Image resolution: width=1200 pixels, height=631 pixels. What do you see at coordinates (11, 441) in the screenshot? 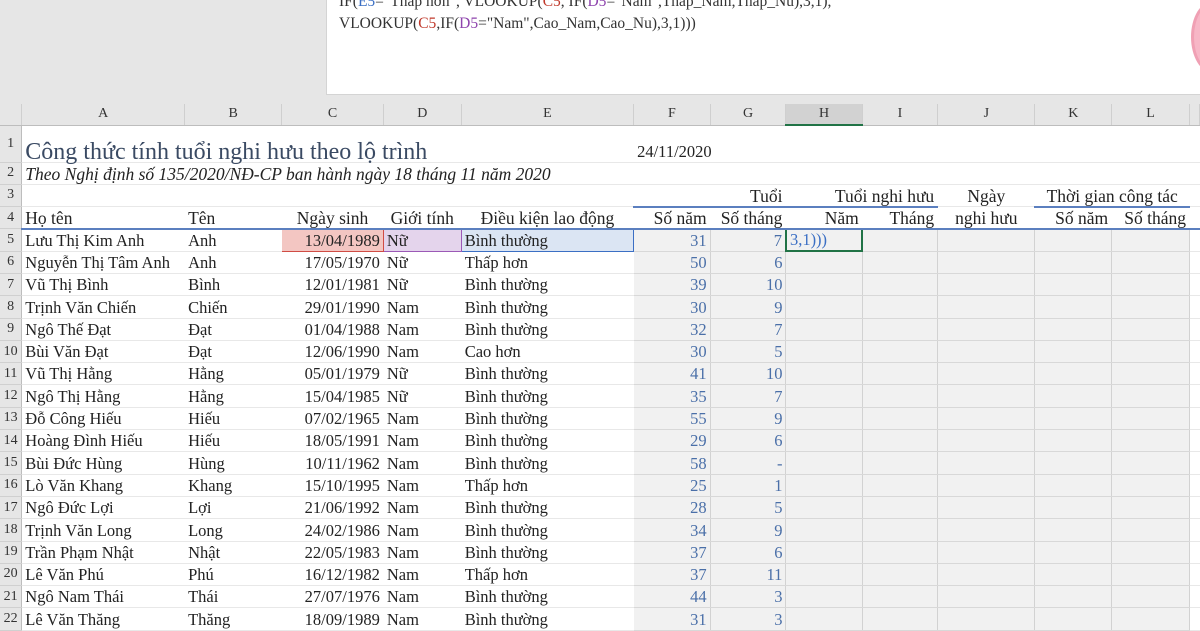
I see `row-header-14: 14` at bounding box center [11, 441].